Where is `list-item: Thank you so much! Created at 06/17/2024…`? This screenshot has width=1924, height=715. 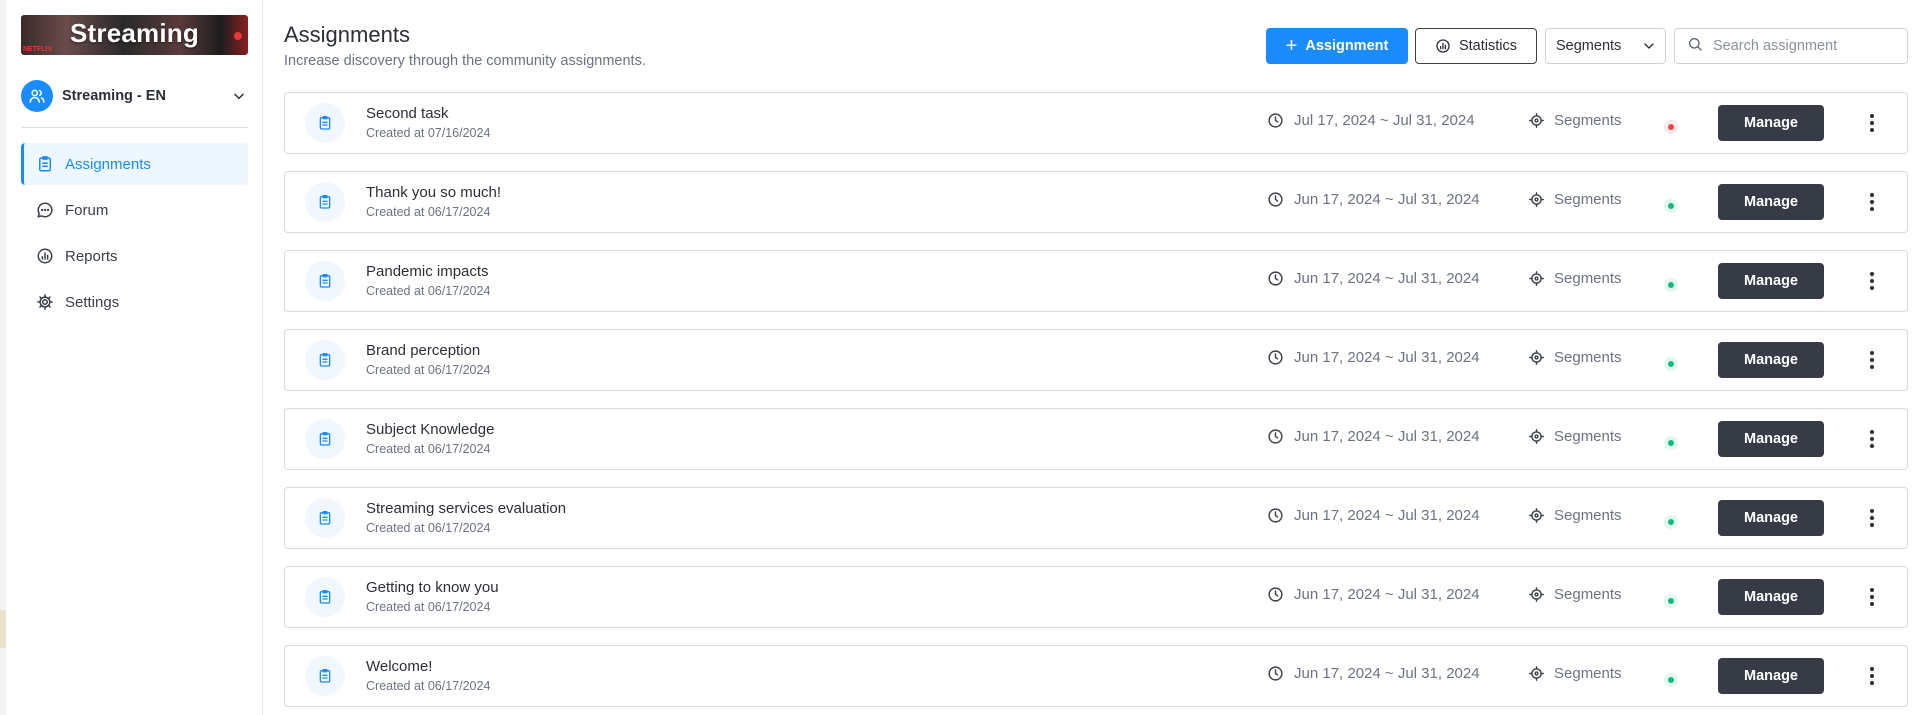 list-item: Thank you so much! Created at 06/17/2024… is located at coordinates (1096, 202).